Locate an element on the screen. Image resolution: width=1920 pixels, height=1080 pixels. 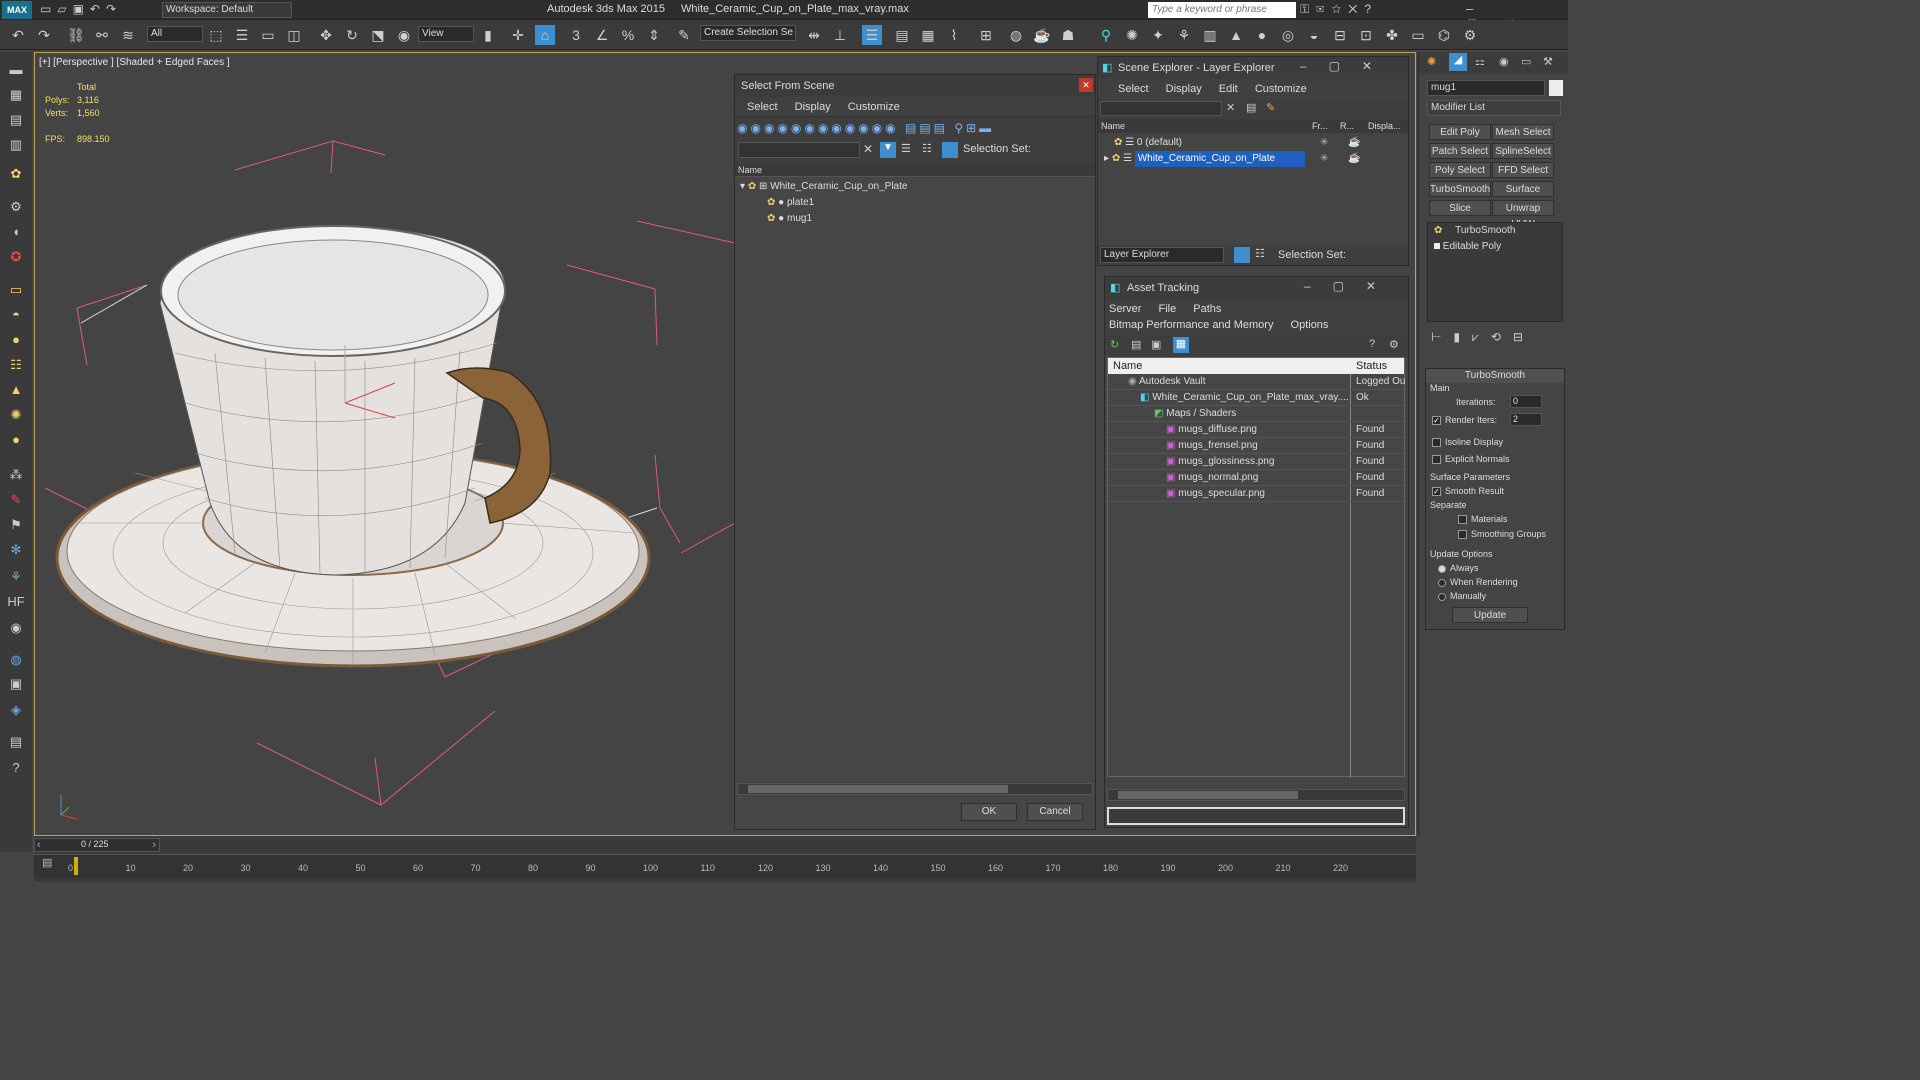
mesh-select-button: Mesh Select is located at coordinates (1523, 132).